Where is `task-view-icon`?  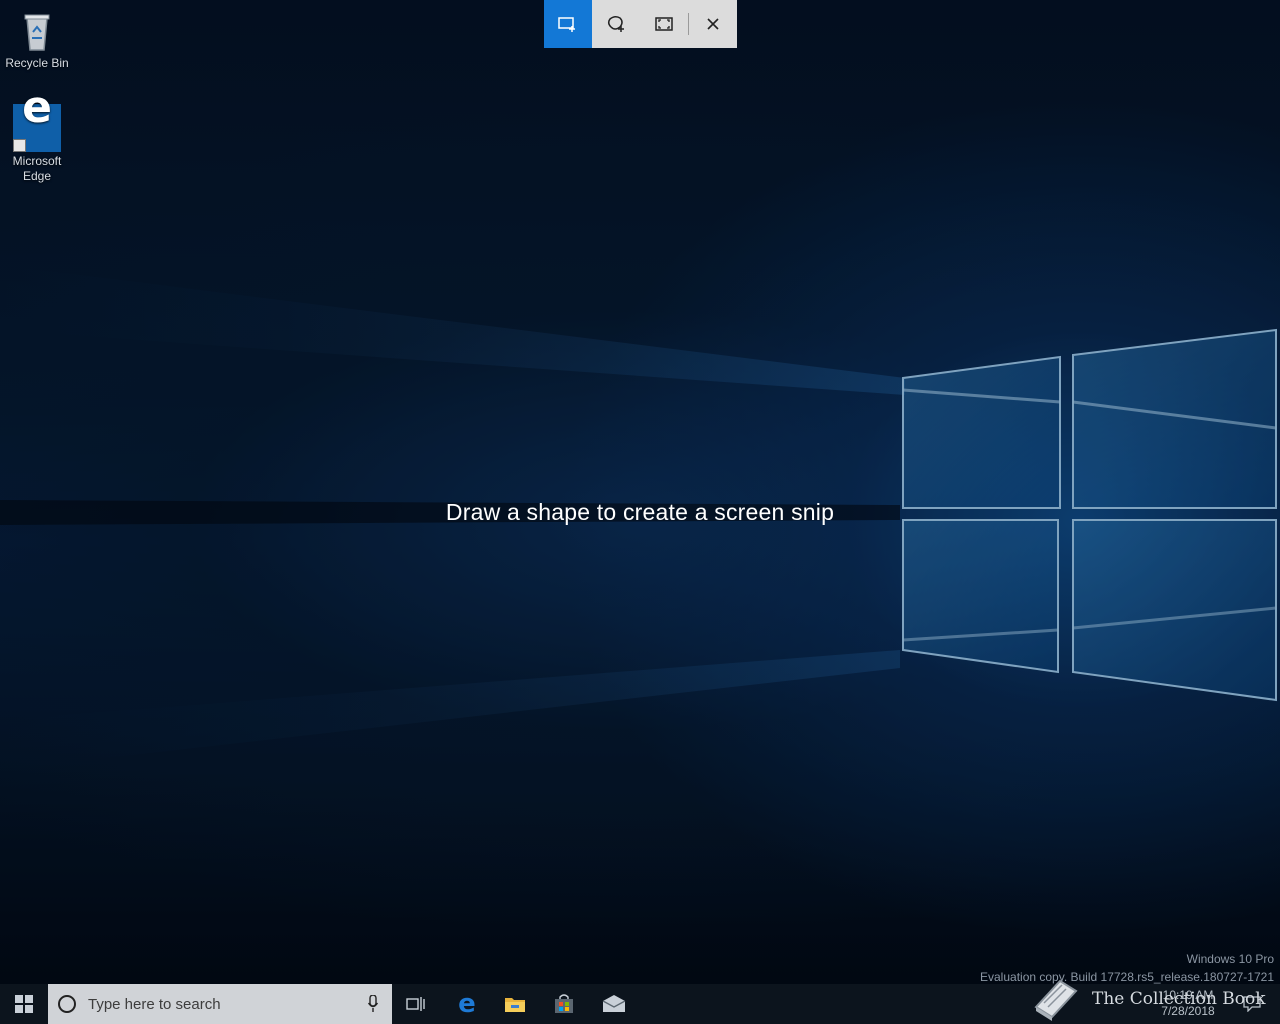
task-view-icon is located at coordinates (415, 1004).